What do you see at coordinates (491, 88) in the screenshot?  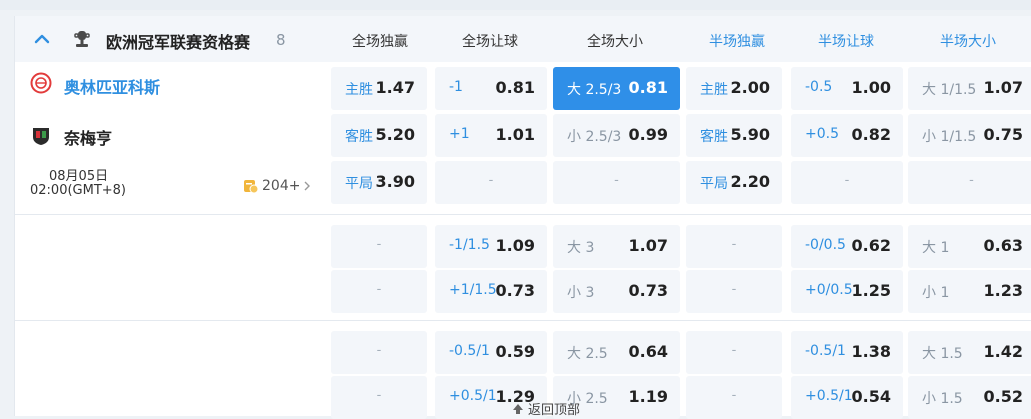 I see `odds-cell: -1 0.81` at bounding box center [491, 88].